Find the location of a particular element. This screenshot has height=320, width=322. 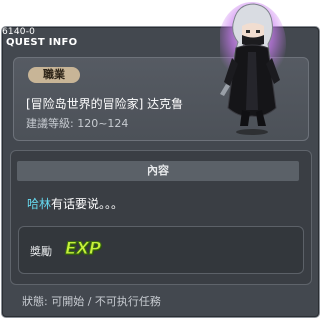

quest-level-range: 建議等級: 120~124 is located at coordinates (77, 123).